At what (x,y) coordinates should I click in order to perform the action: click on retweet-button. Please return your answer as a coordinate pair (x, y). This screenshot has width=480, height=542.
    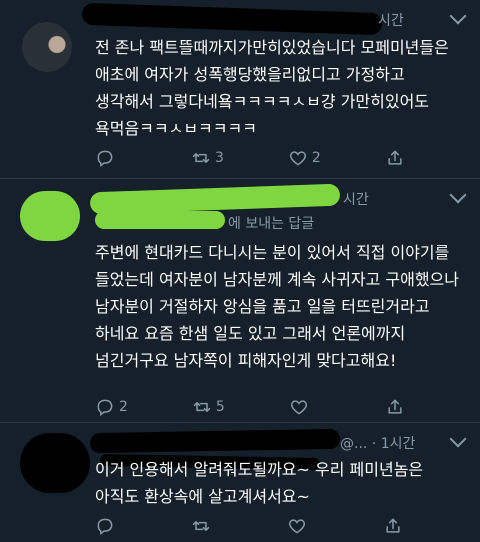
    Looking at the image, I should click on (207, 526).